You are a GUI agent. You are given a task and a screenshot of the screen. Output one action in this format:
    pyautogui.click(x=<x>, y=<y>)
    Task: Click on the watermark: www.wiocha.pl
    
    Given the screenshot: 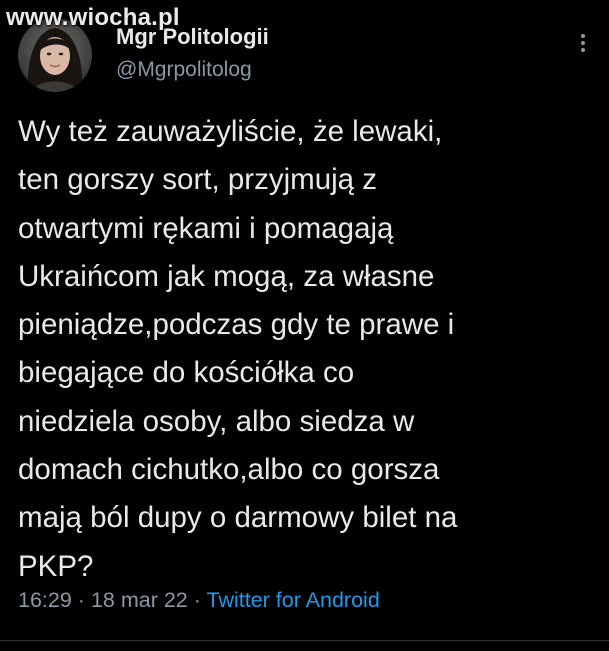 What is the action you would take?
    pyautogui.click(x=93, y=17)
    